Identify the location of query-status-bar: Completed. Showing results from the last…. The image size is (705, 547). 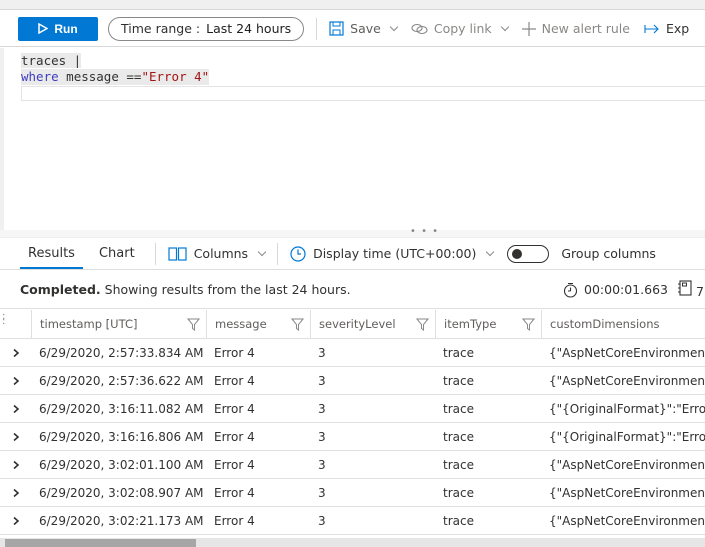
(352, 290).